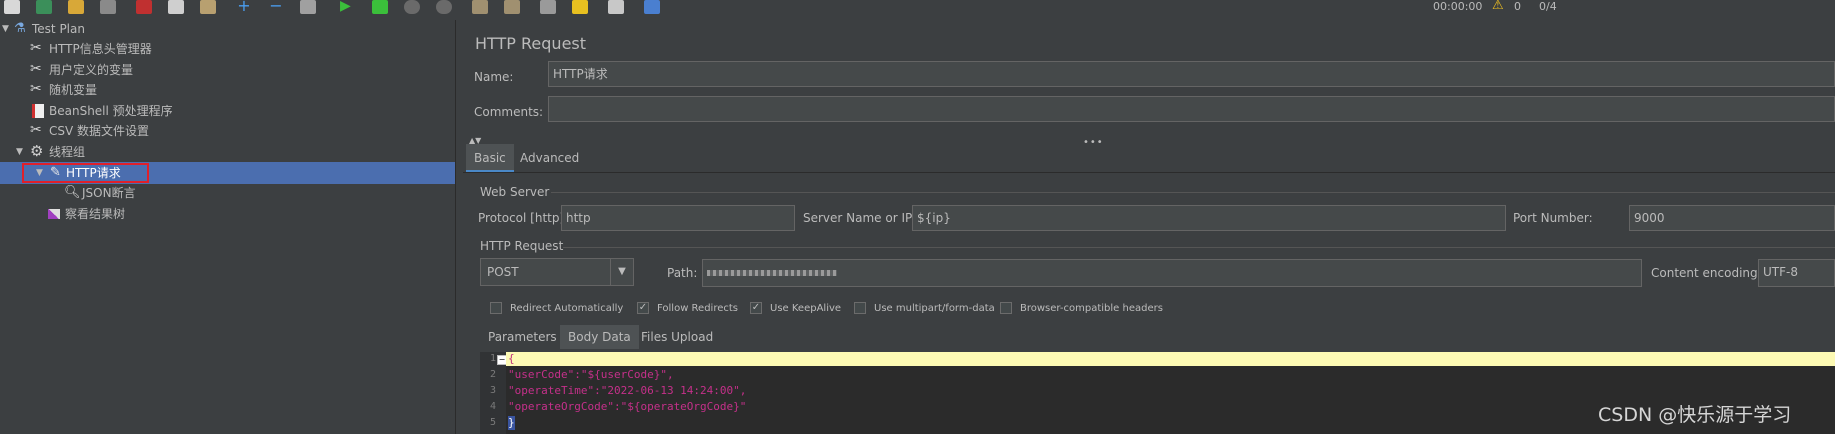 This screenshot has width=1835, height=434. I want to click on browser-headers-checkbox: Browser-compatible headers, so click(1081, 308).